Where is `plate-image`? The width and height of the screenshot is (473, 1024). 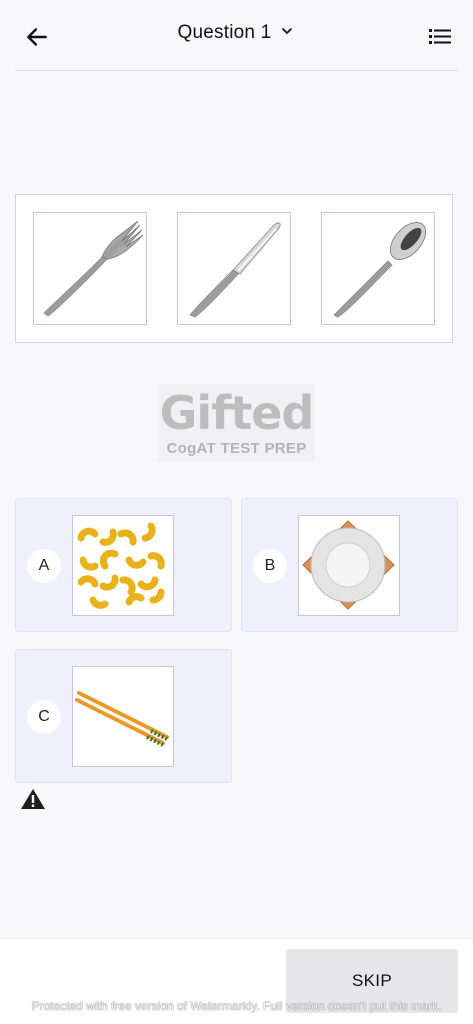 plate-image is located at coordinates (349, 565).